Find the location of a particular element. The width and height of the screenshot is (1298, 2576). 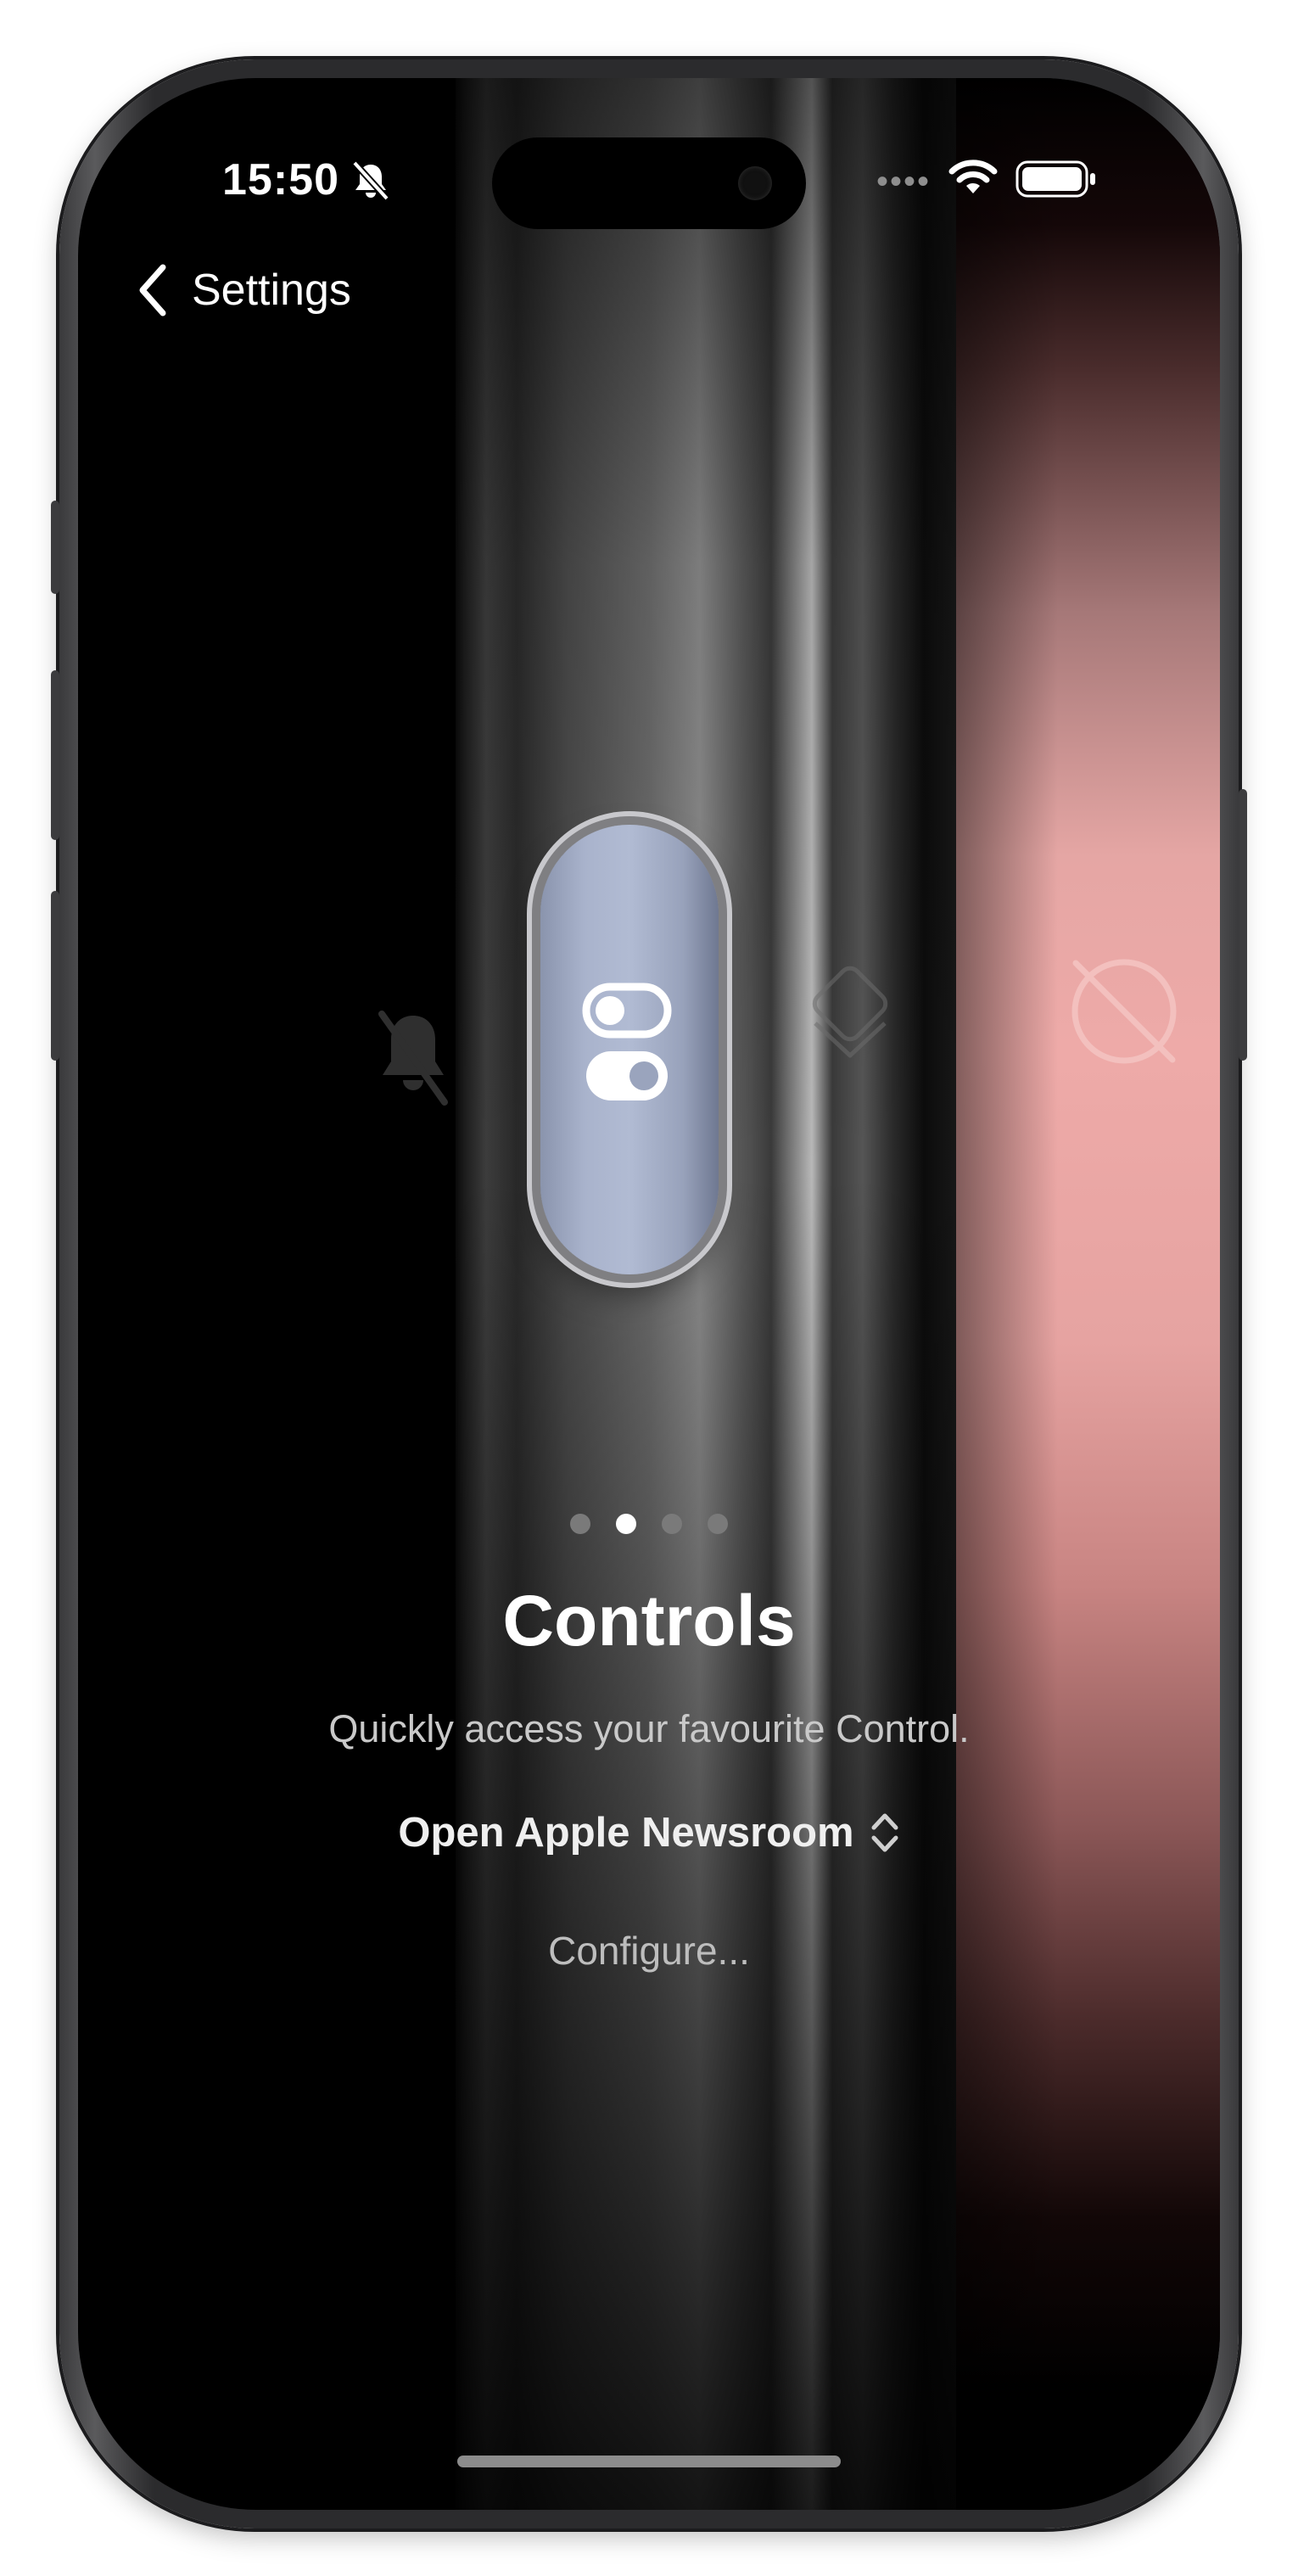

control-picker-value: Open Apple Newsroom is located at coordinates (626, 1833).